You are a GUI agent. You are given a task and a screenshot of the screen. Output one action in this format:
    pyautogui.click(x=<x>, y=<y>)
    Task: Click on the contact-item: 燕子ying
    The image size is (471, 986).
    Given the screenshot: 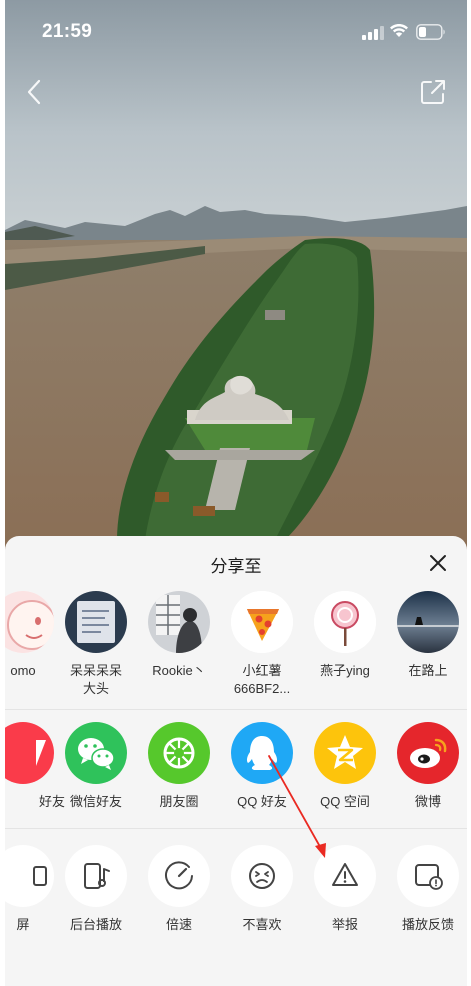 What is the action you would take?
    pyautogui.click(x=345, y=635)
    